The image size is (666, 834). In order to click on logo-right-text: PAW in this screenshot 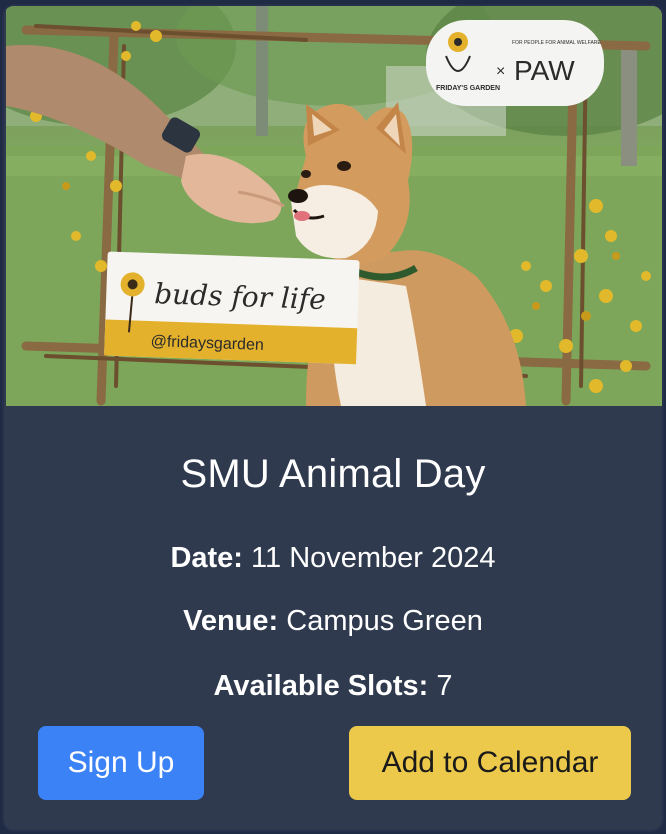, I will do `click(544, 70)`.